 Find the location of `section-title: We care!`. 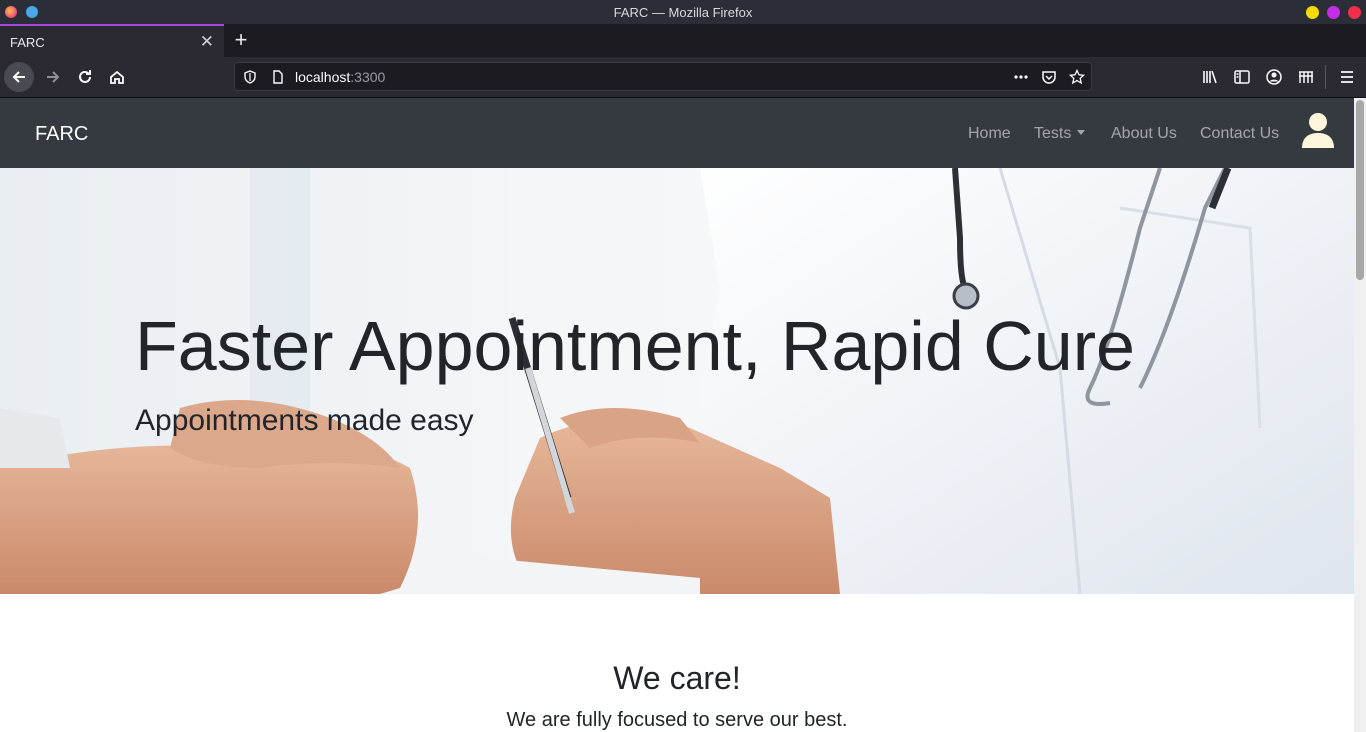

section-title: We care! is located at coordinates (677, 678).